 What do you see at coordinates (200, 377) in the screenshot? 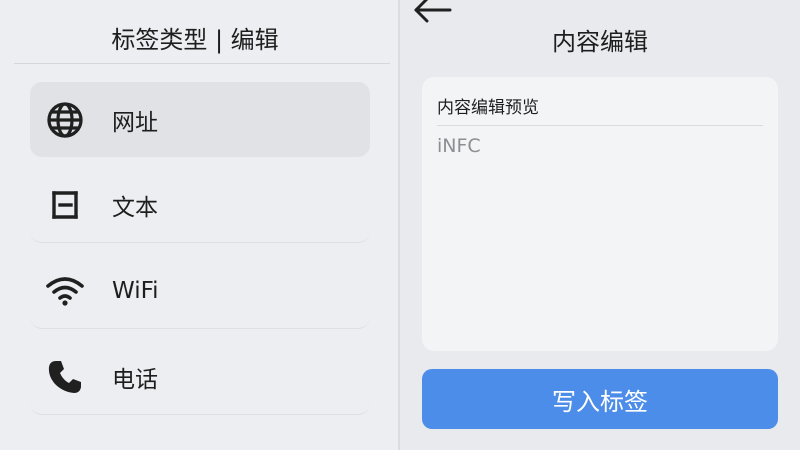
I see `tag-type-item-phone: 电话` at bounding box center [200, 377].